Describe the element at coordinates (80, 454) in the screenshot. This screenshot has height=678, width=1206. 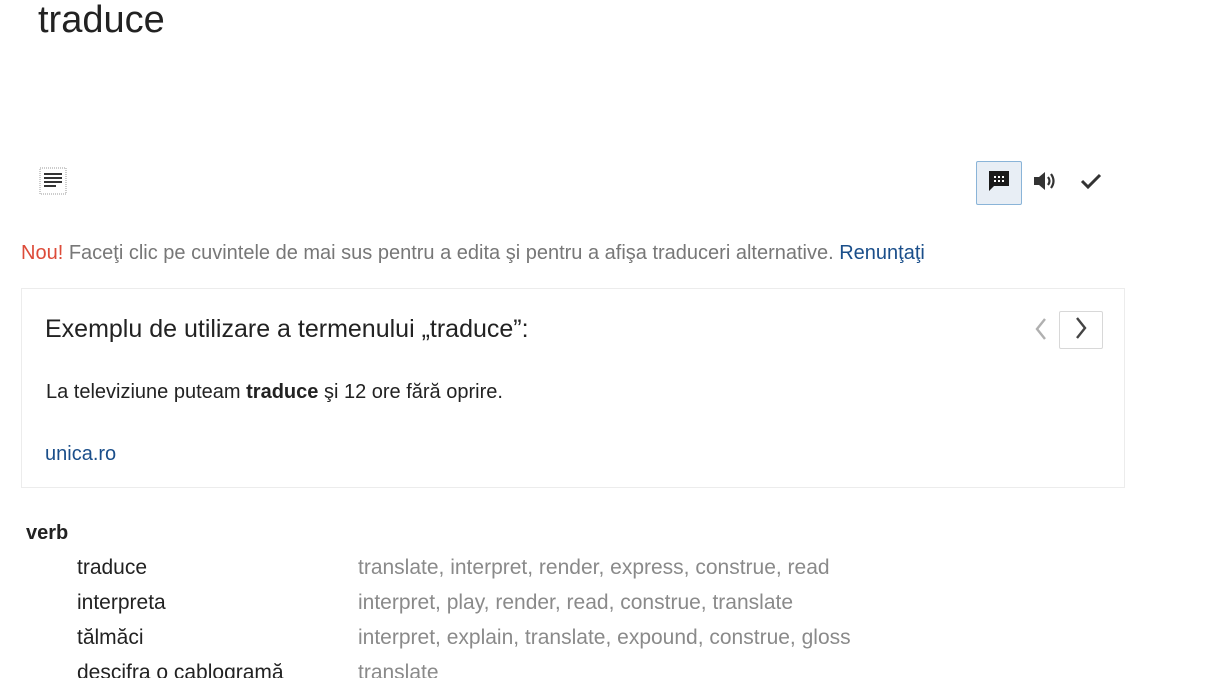
I see `example-source-link: unica.ro` at that location.